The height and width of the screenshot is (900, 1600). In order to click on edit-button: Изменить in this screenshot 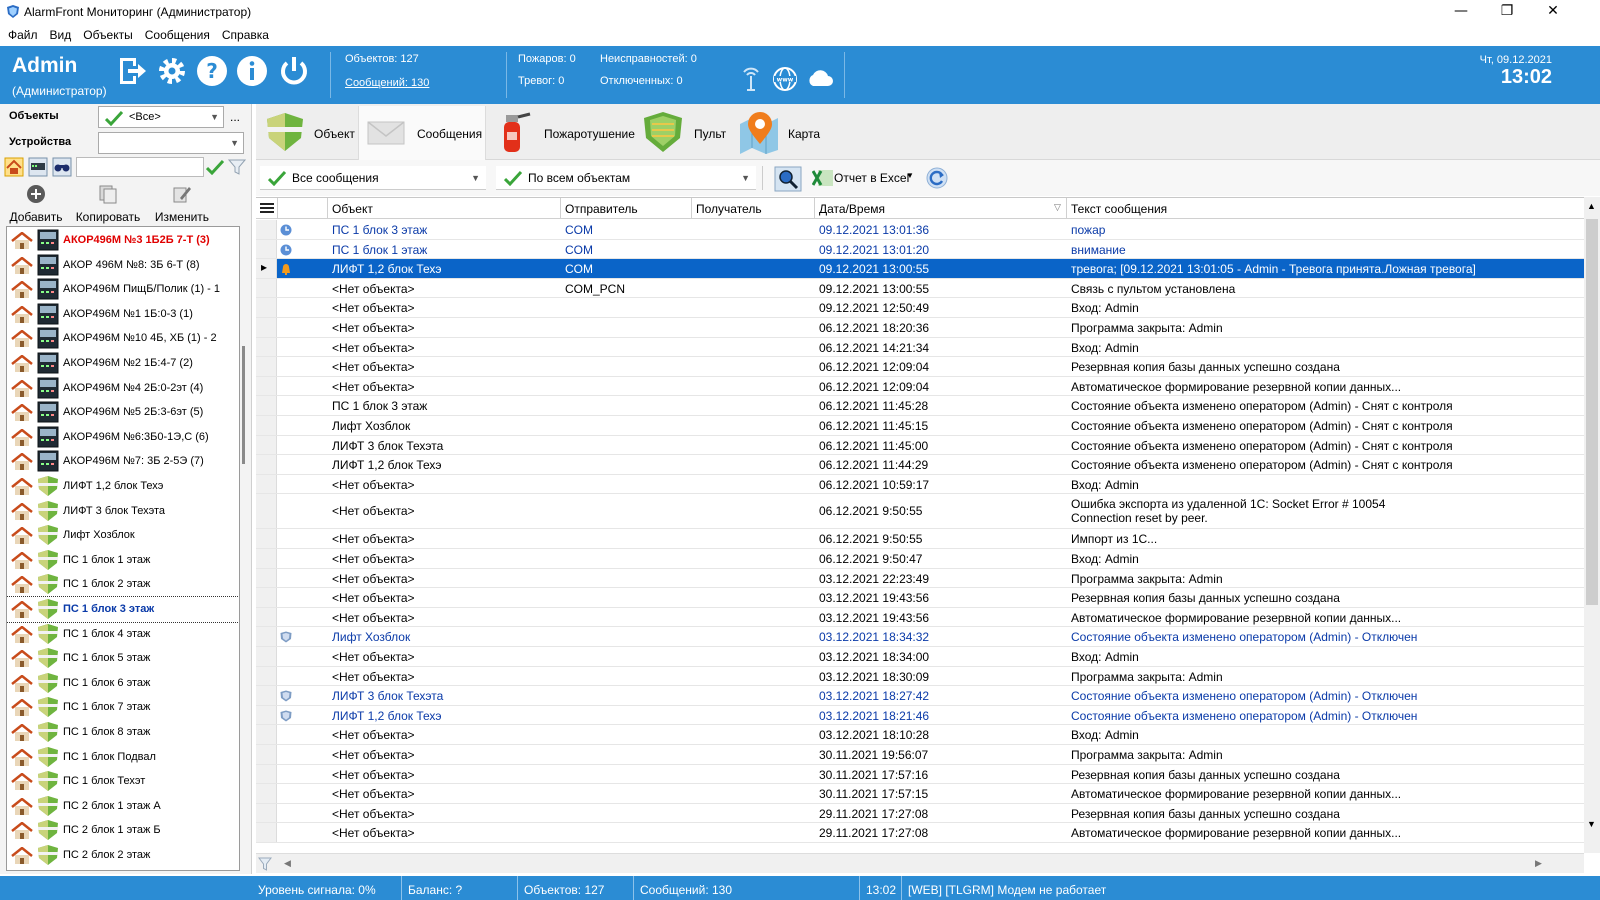, I will do `click(182, 204)`.